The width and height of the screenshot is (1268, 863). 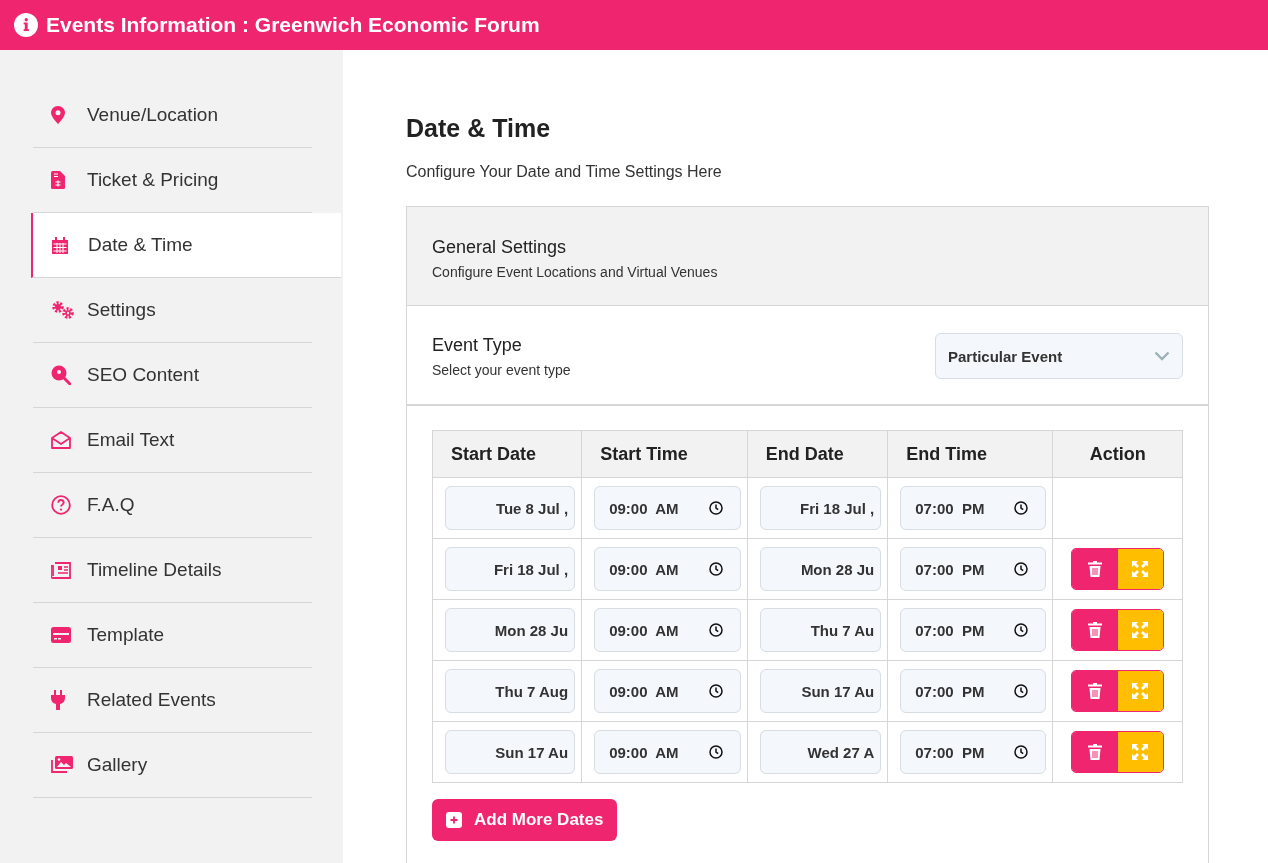 I want to click on start-date-field: Thu 7 Aug, so click(x=510, y=691).